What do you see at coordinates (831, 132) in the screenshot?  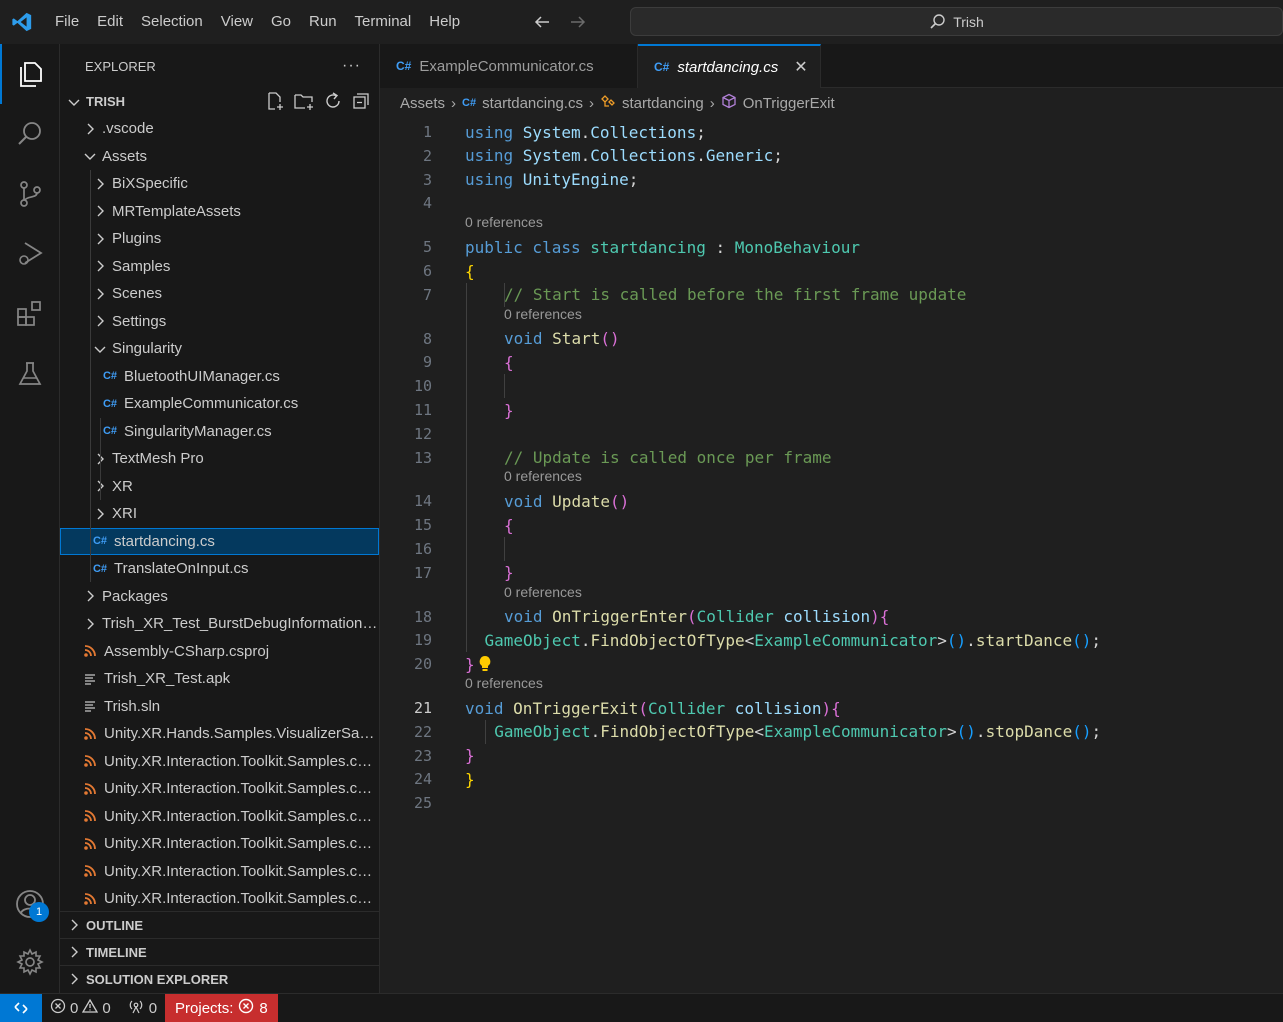 I see `code-line: 1 using System.Collections;` at bounding box center [831, 132].